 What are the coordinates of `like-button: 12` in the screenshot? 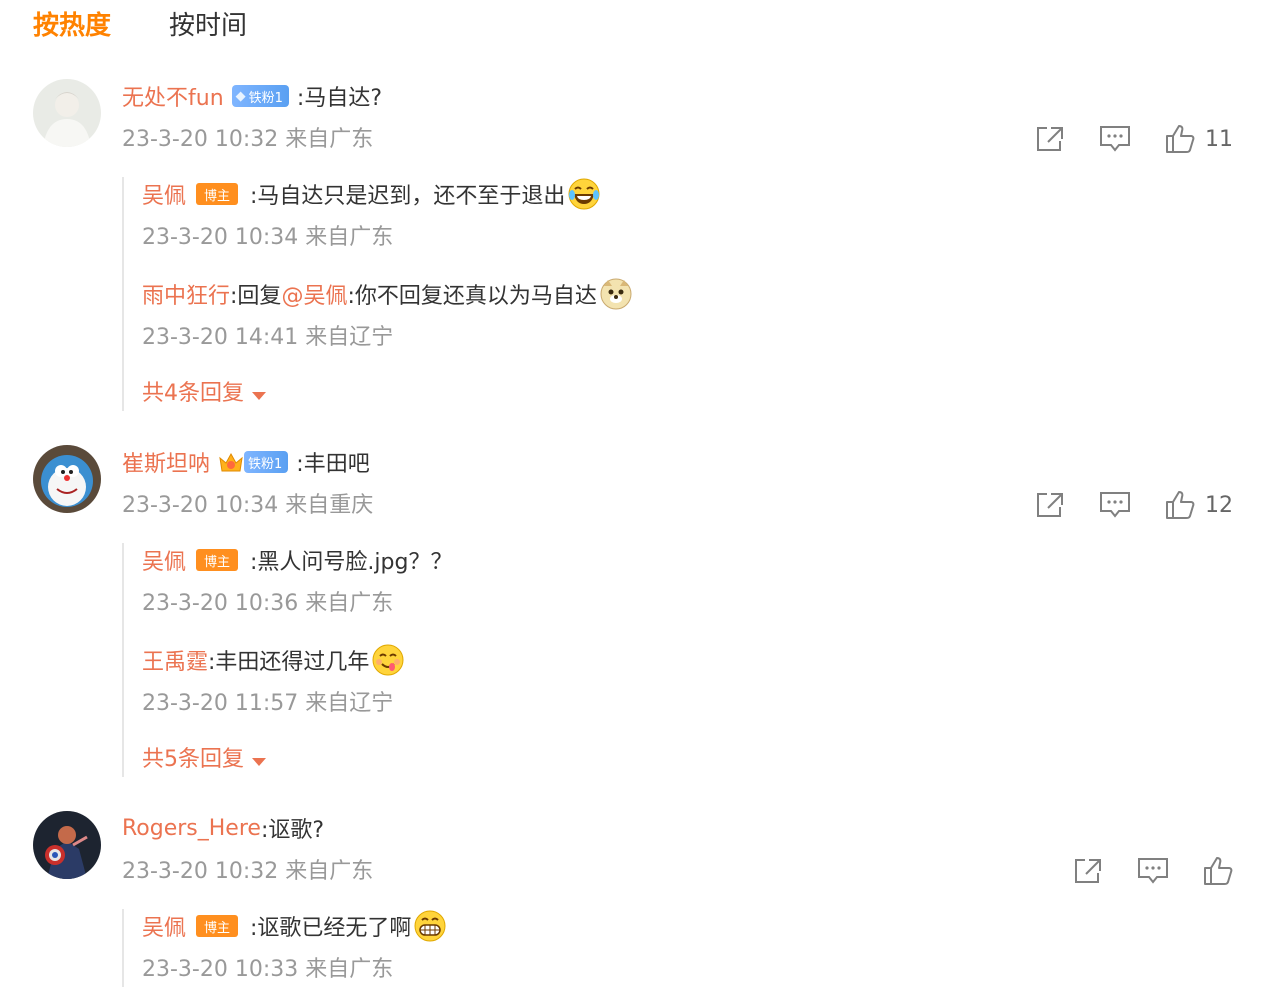 It's located at (1199, 505).